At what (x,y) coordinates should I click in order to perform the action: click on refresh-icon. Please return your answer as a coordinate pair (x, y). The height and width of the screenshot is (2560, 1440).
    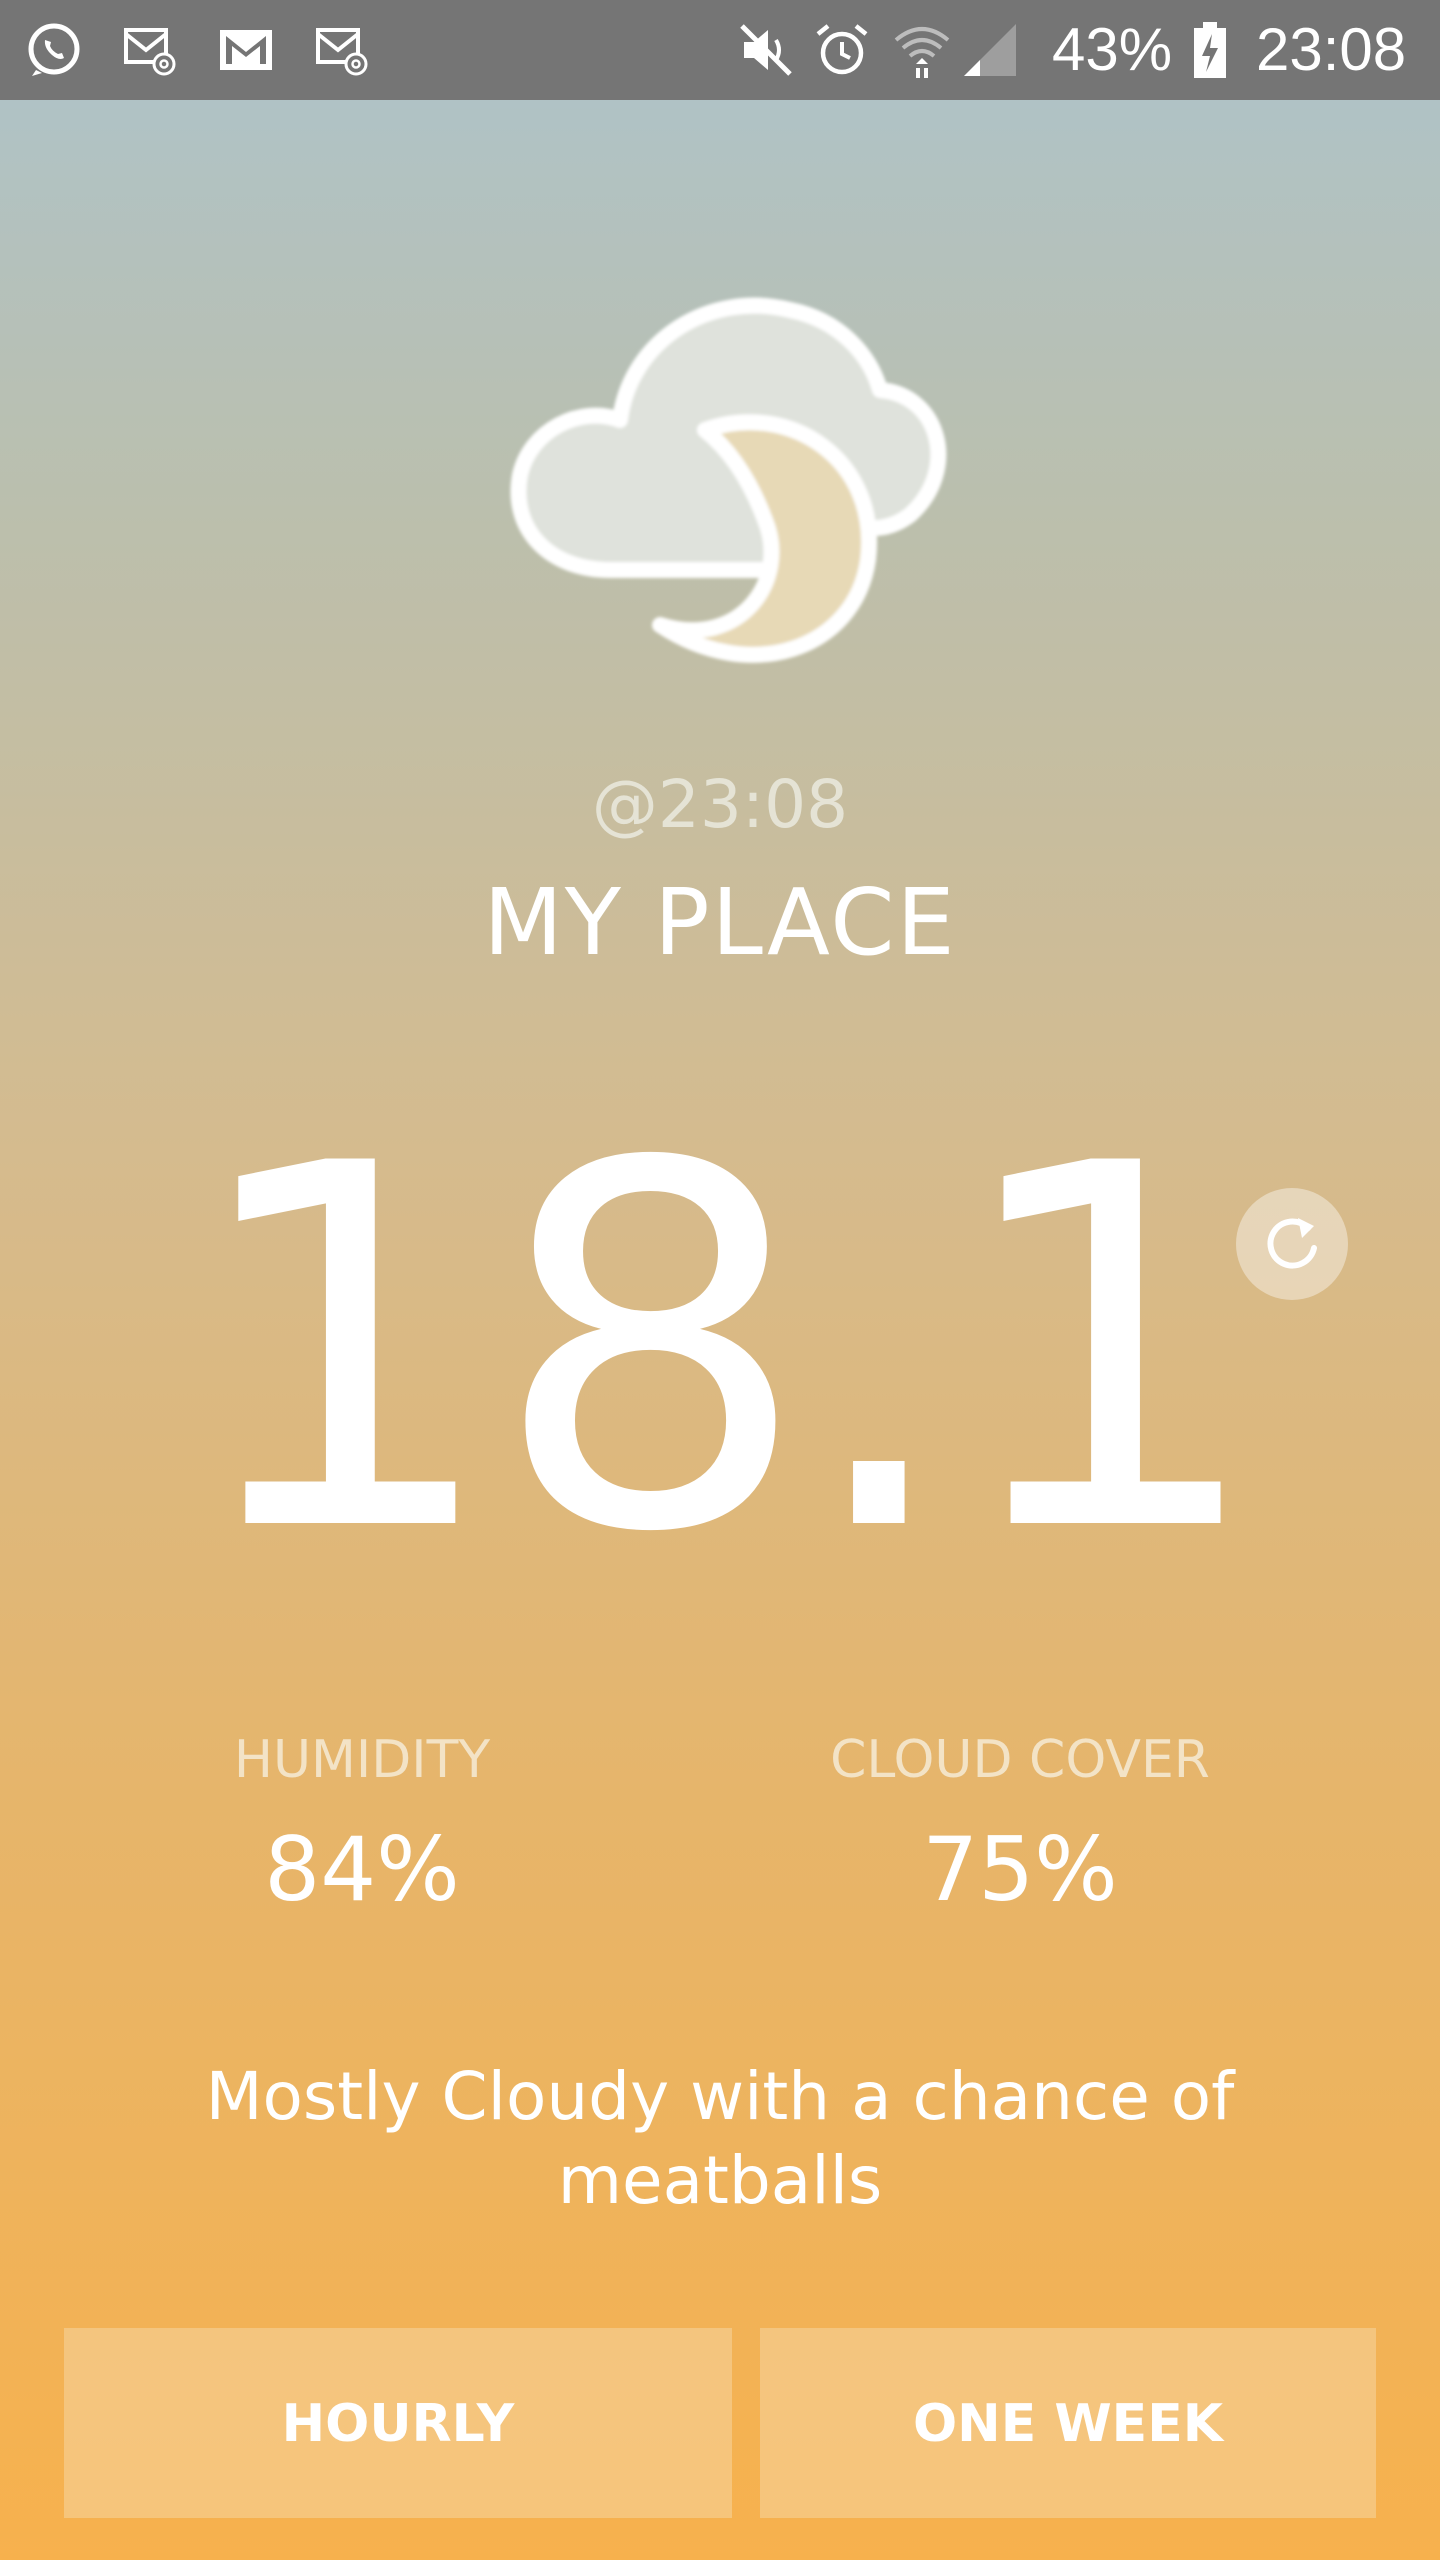
    Looking at the image, I should click on (1292, 1243).